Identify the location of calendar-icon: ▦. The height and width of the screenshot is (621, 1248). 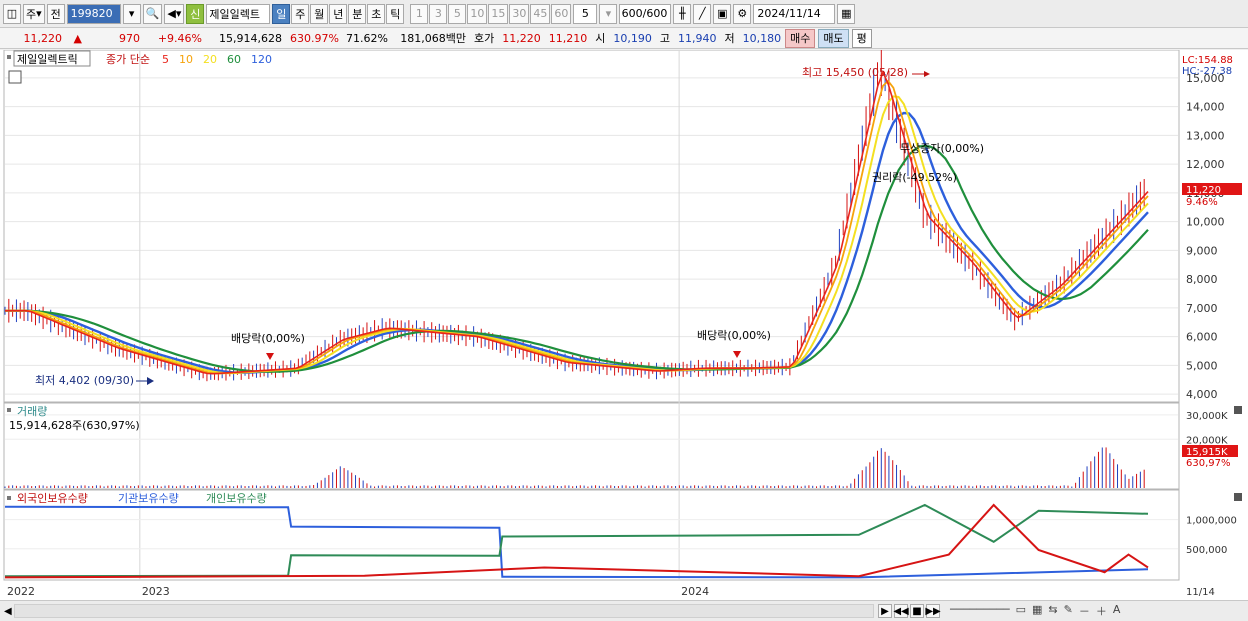
(846, 13).